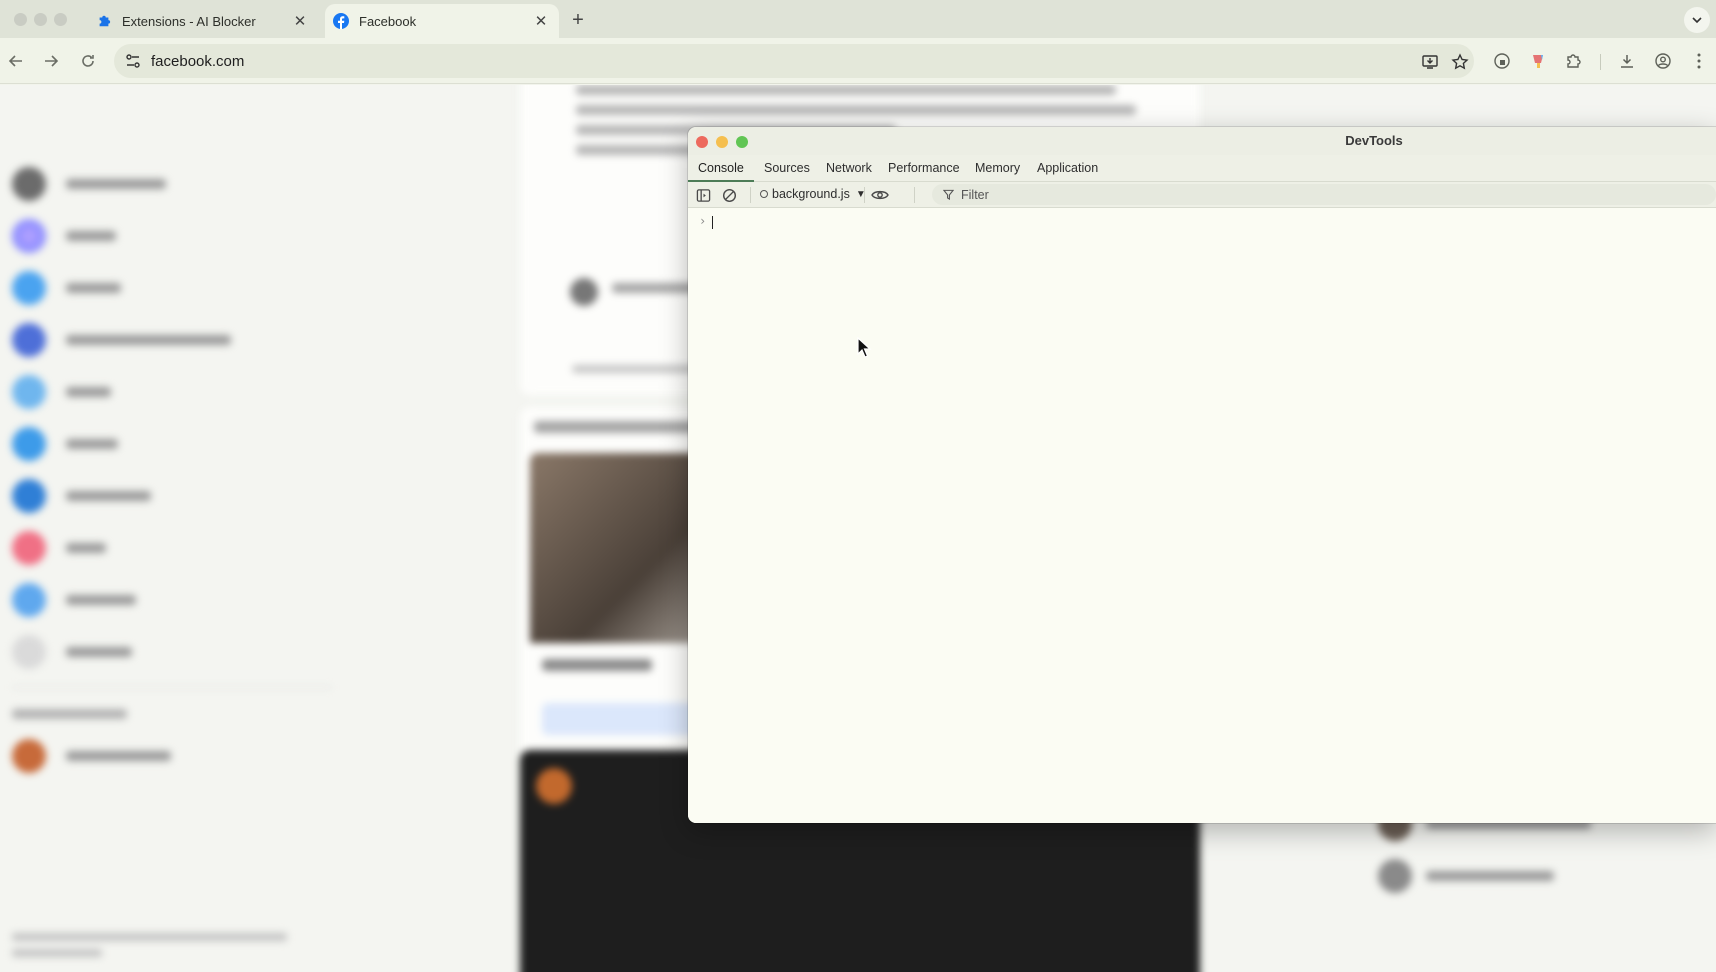  What do you see at coordinates (1430, 62) in the screenshot?
I see `install-app-icon` at bounding box center [1430, 62].